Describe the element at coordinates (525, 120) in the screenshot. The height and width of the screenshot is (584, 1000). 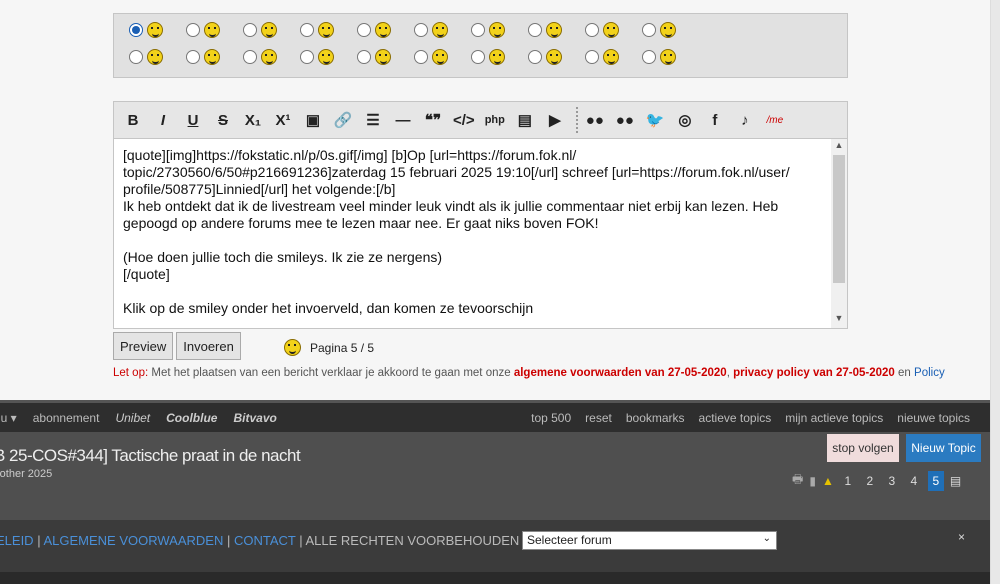
I see `doc-button: ▤` at that location.